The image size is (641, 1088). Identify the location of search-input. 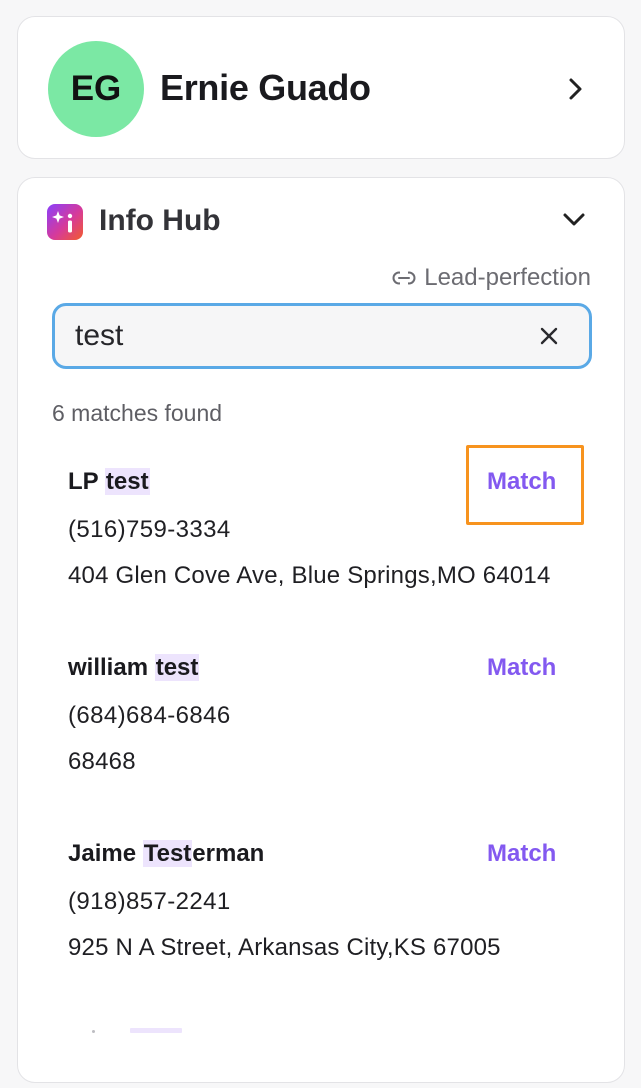
(295, 336).